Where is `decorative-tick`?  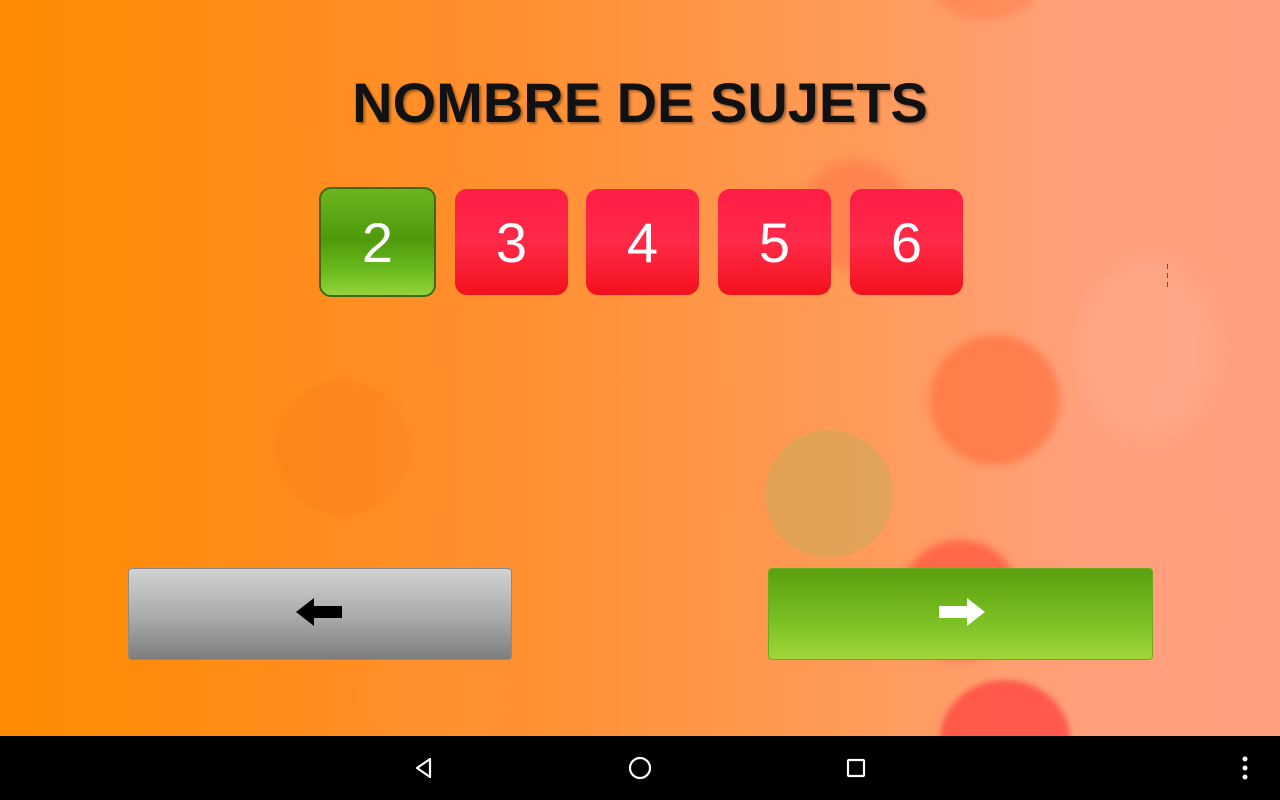
decorative-tick is located at coordinates (1167, 276).